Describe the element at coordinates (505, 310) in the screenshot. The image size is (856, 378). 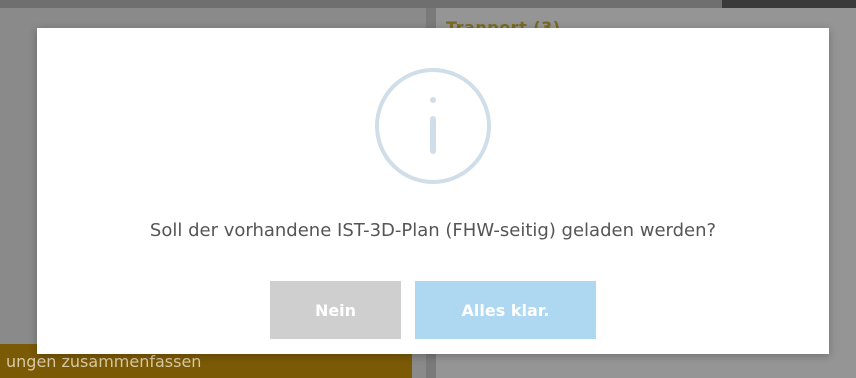
I see `confirm-button: Alles klar.` at that location.